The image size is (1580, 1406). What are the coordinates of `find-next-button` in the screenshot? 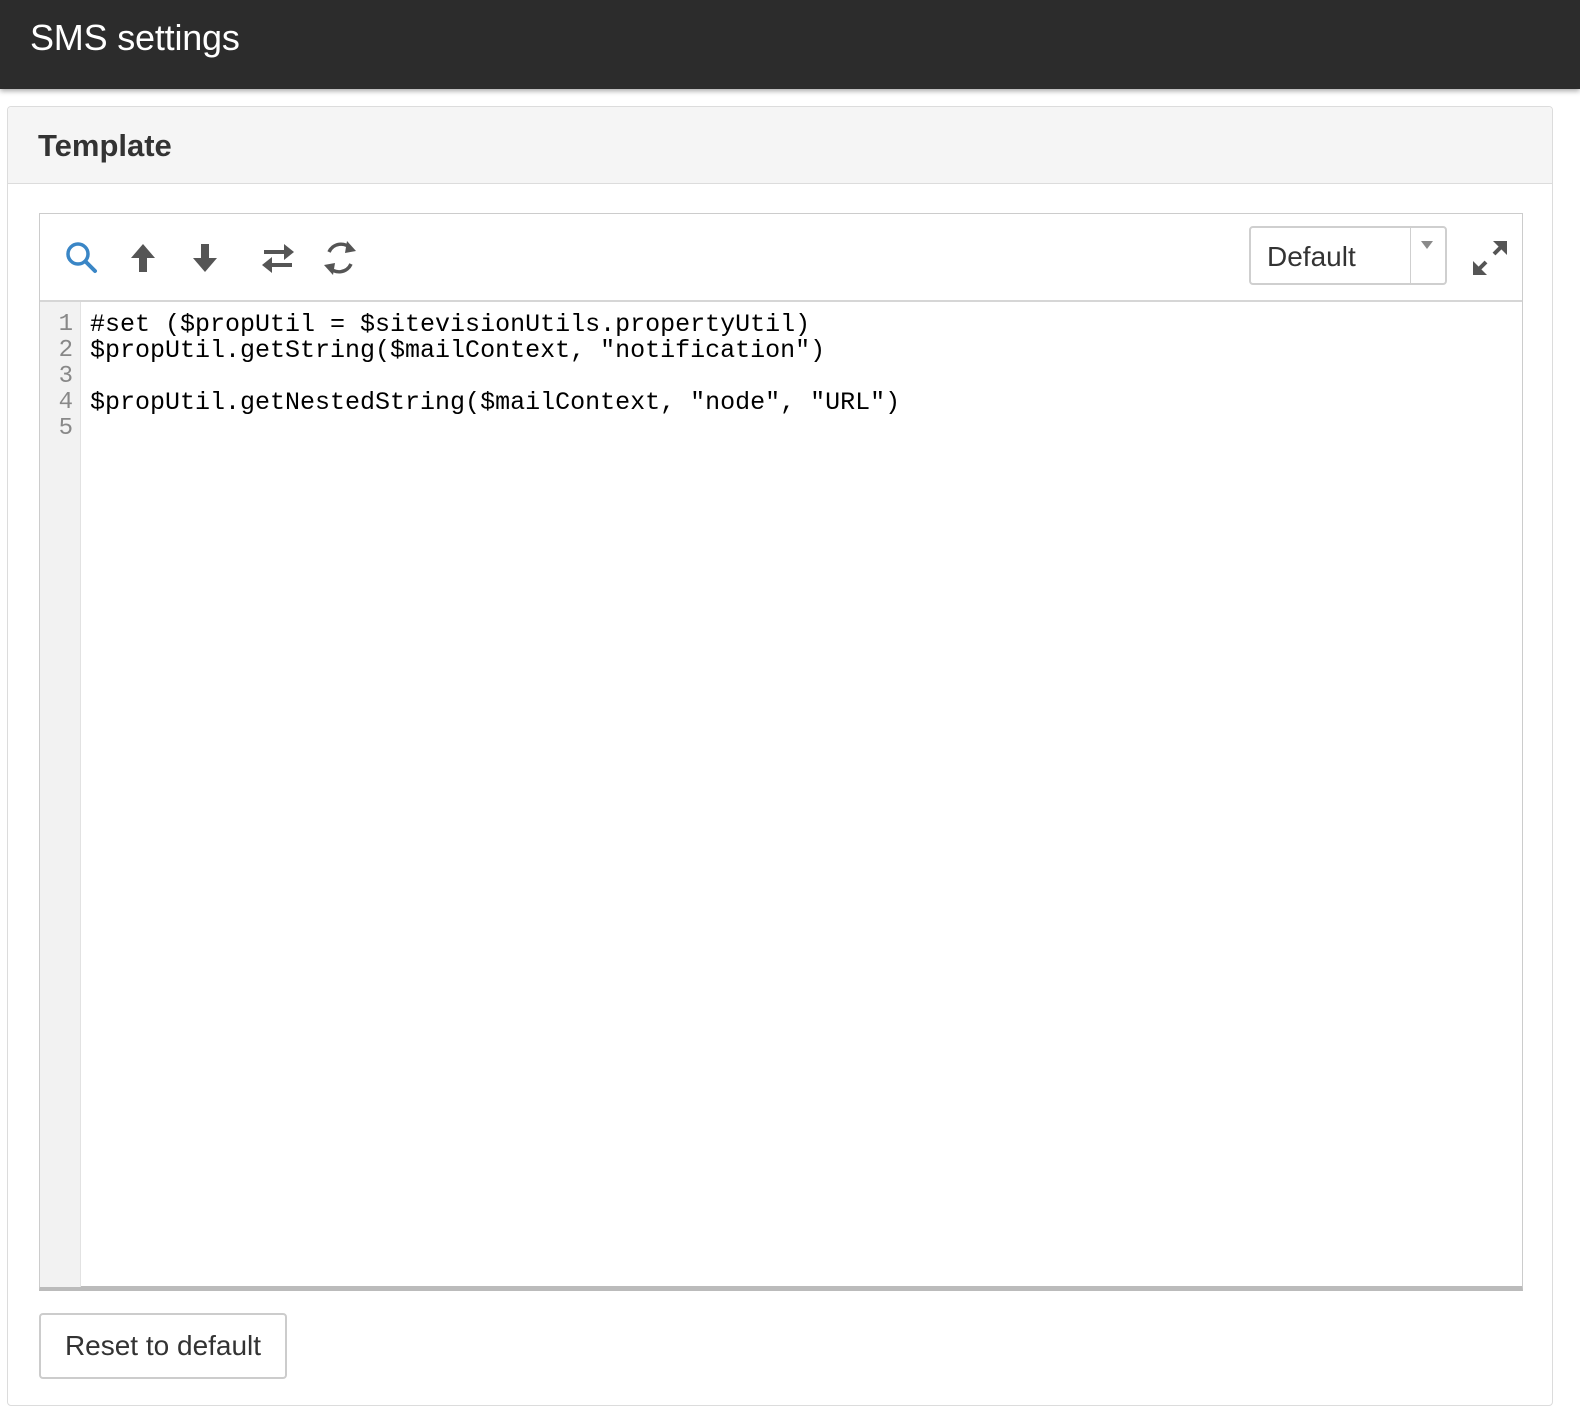 It's located at (205, 258).